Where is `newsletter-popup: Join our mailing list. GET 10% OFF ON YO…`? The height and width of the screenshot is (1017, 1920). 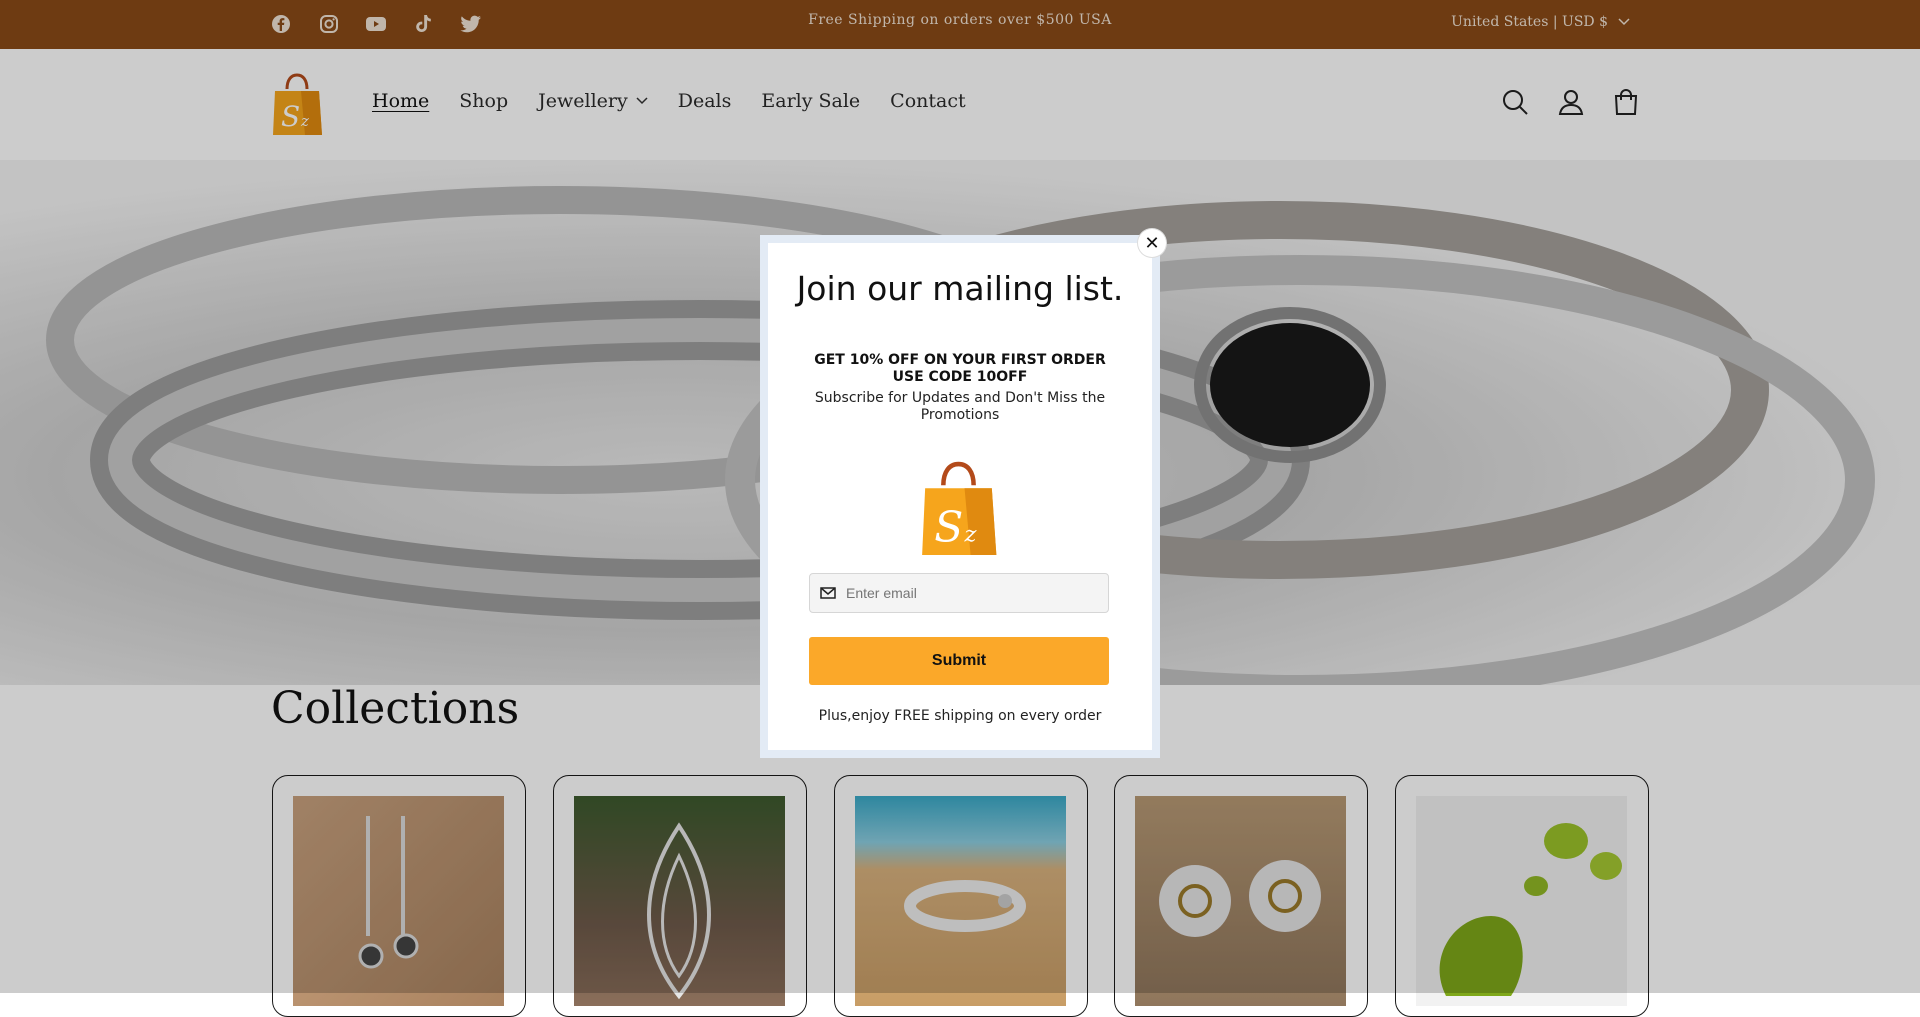 newsletter-popup: Join our mailing list. GET 10% OFF ON YO… is located at coordinates (960, 496).